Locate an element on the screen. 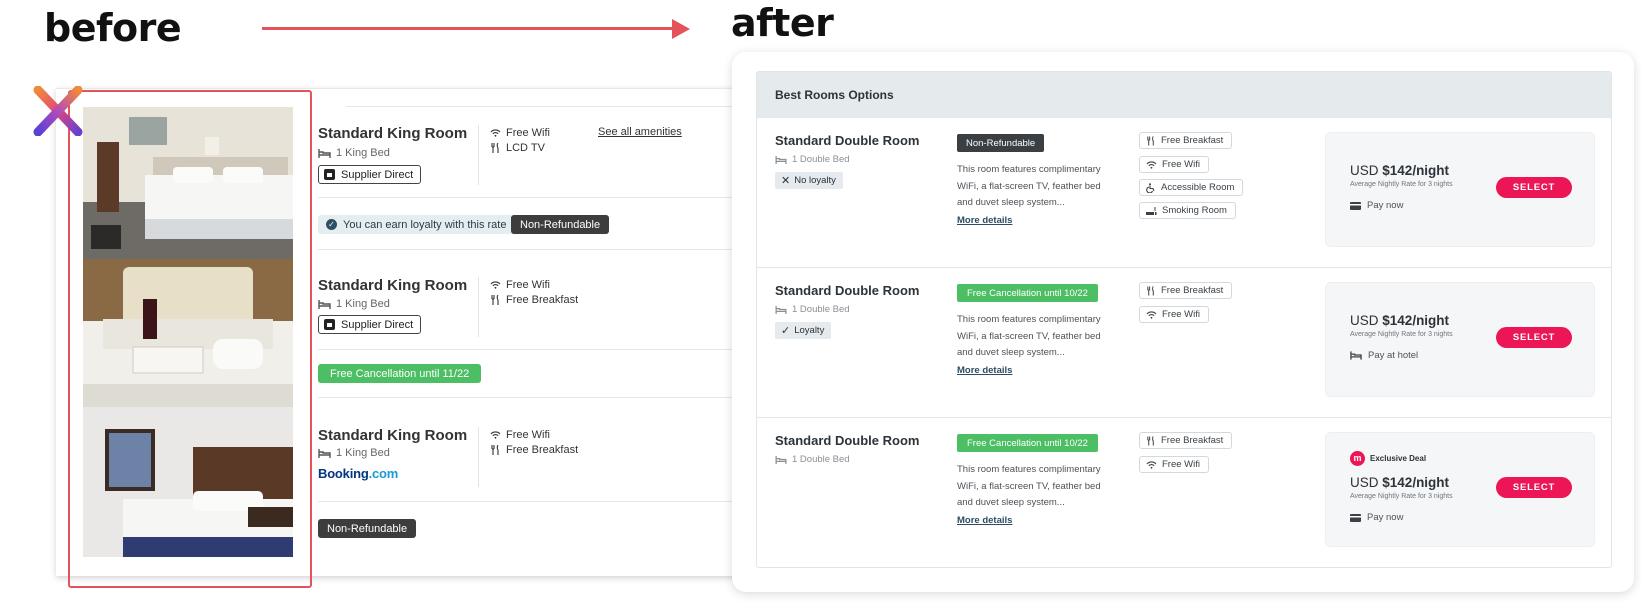 The height and width of the screenshot is (603, 1641). before-label: before is located at coordinates (113, 28).